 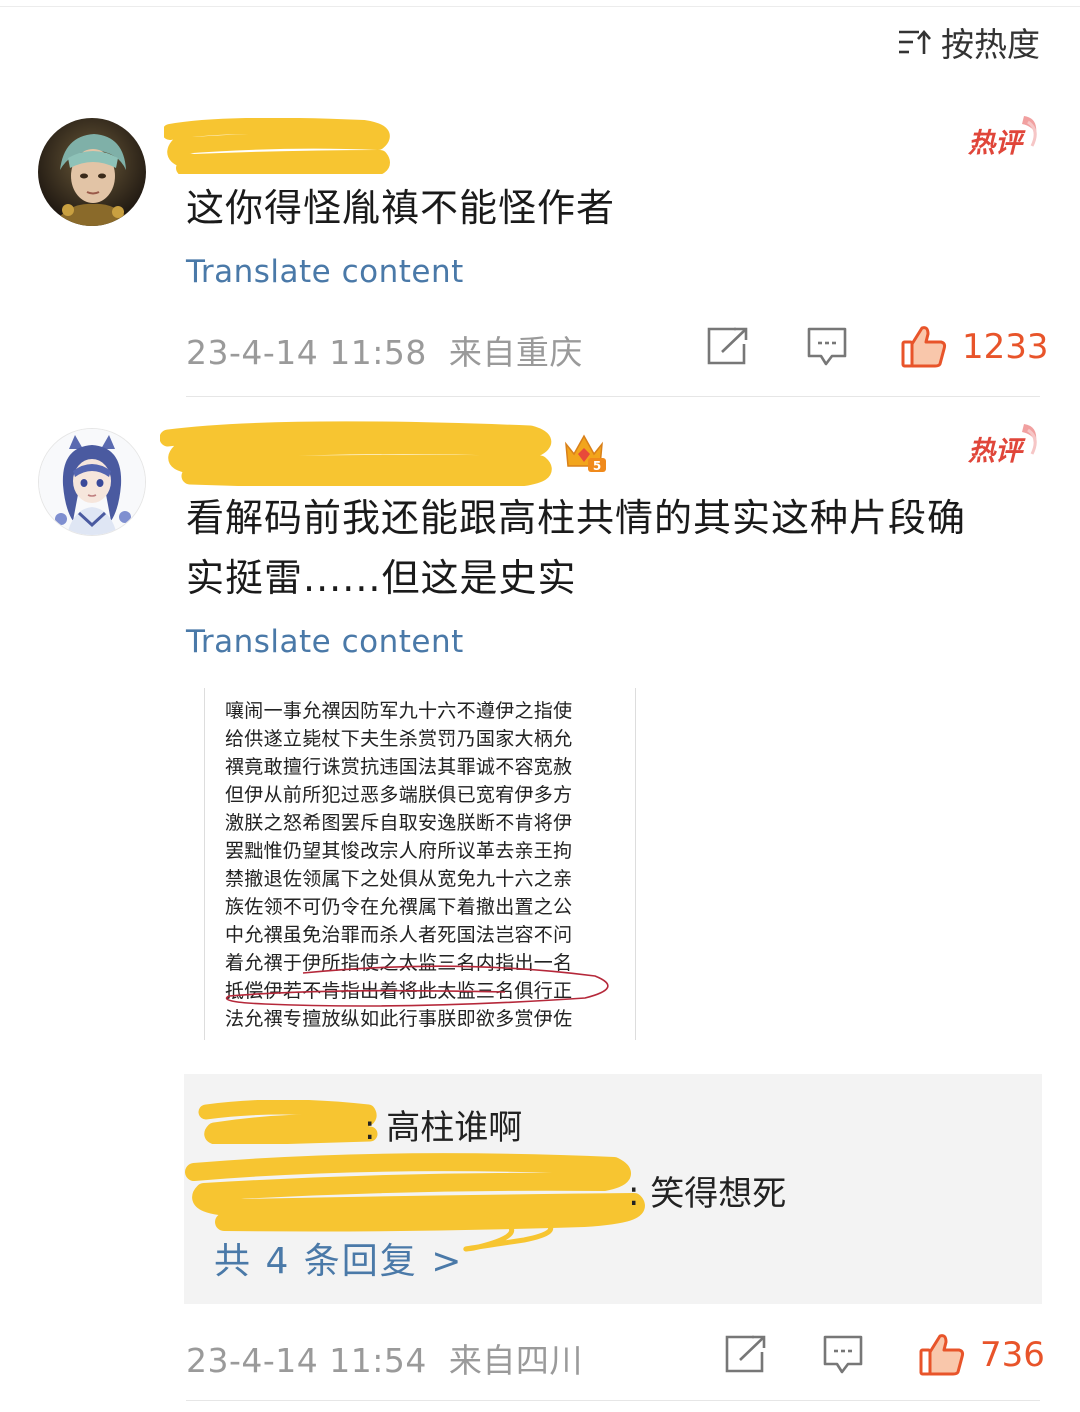 I want to click on reply-text: : 笑得想死, so click(x=707, y=1194).